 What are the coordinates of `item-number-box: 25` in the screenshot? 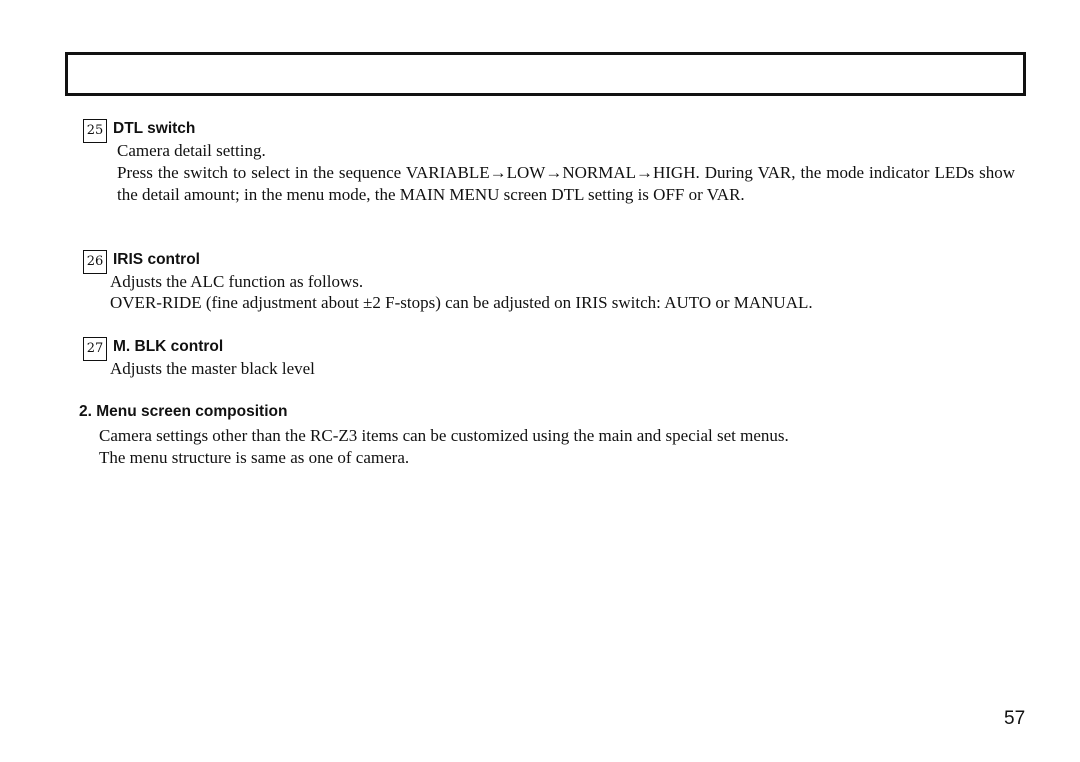 It's located at (95, 131).